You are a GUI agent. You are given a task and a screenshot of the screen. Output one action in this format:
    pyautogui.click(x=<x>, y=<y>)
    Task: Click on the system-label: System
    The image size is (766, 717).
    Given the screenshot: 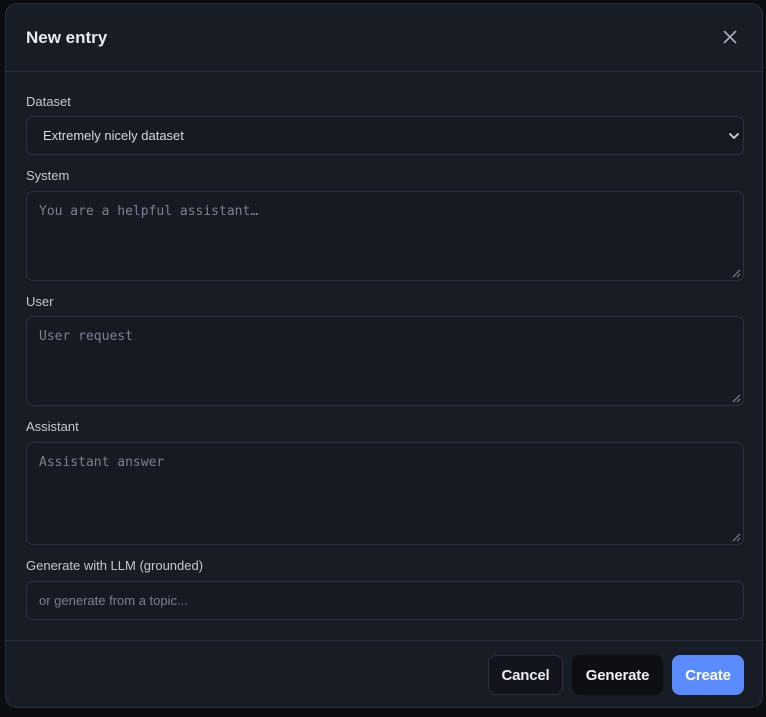 What is the action you would take?
    pyautogui.click(x=48, y=175)
    